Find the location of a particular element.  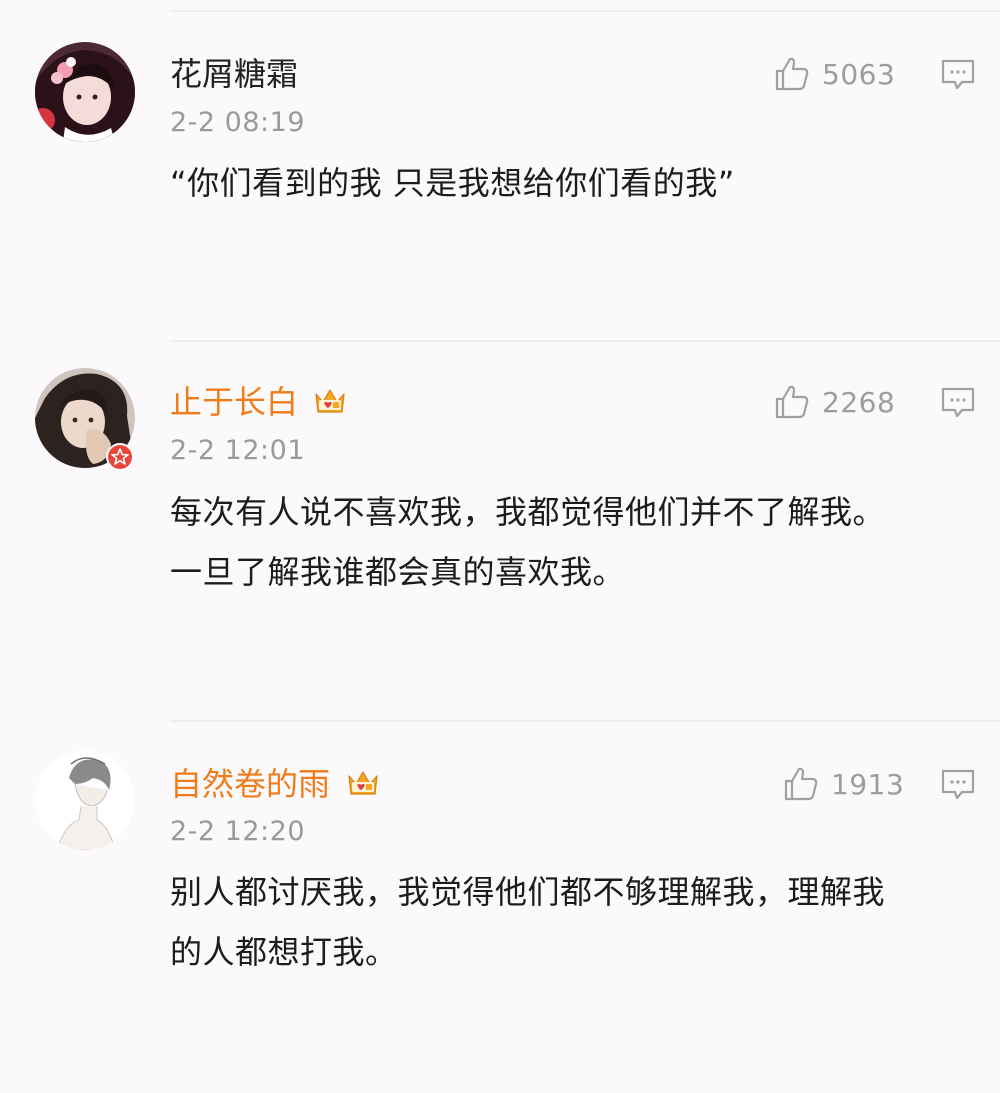

username: 止于长白 is located at coordinates (234, 402).